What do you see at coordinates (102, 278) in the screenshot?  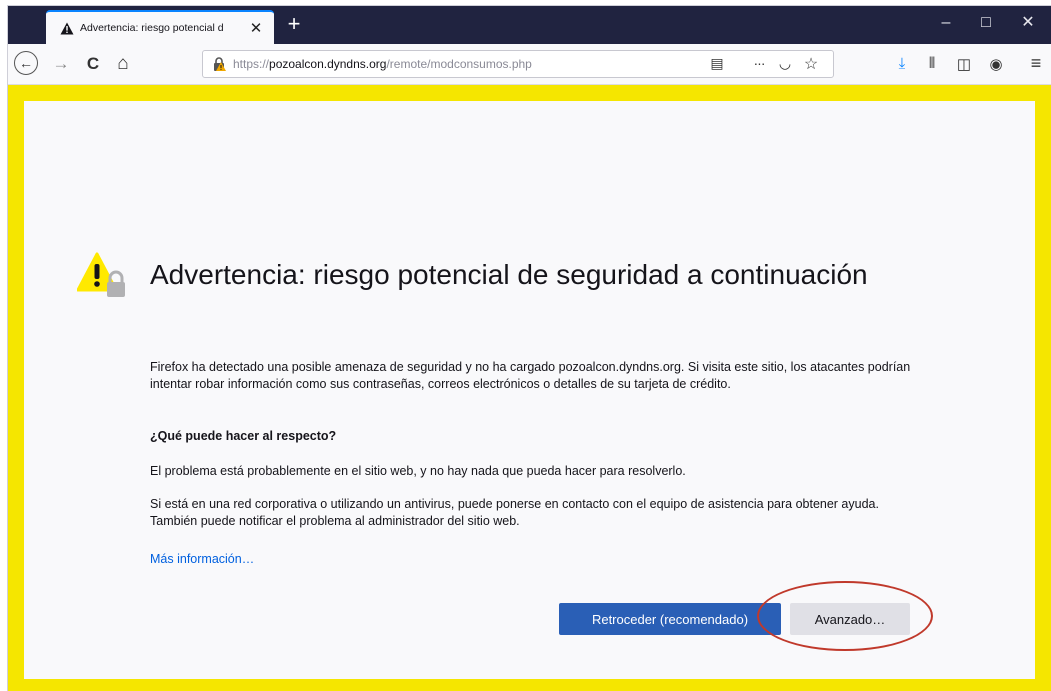 I see `warning-lock-icon` at bounding box center [102, 278].